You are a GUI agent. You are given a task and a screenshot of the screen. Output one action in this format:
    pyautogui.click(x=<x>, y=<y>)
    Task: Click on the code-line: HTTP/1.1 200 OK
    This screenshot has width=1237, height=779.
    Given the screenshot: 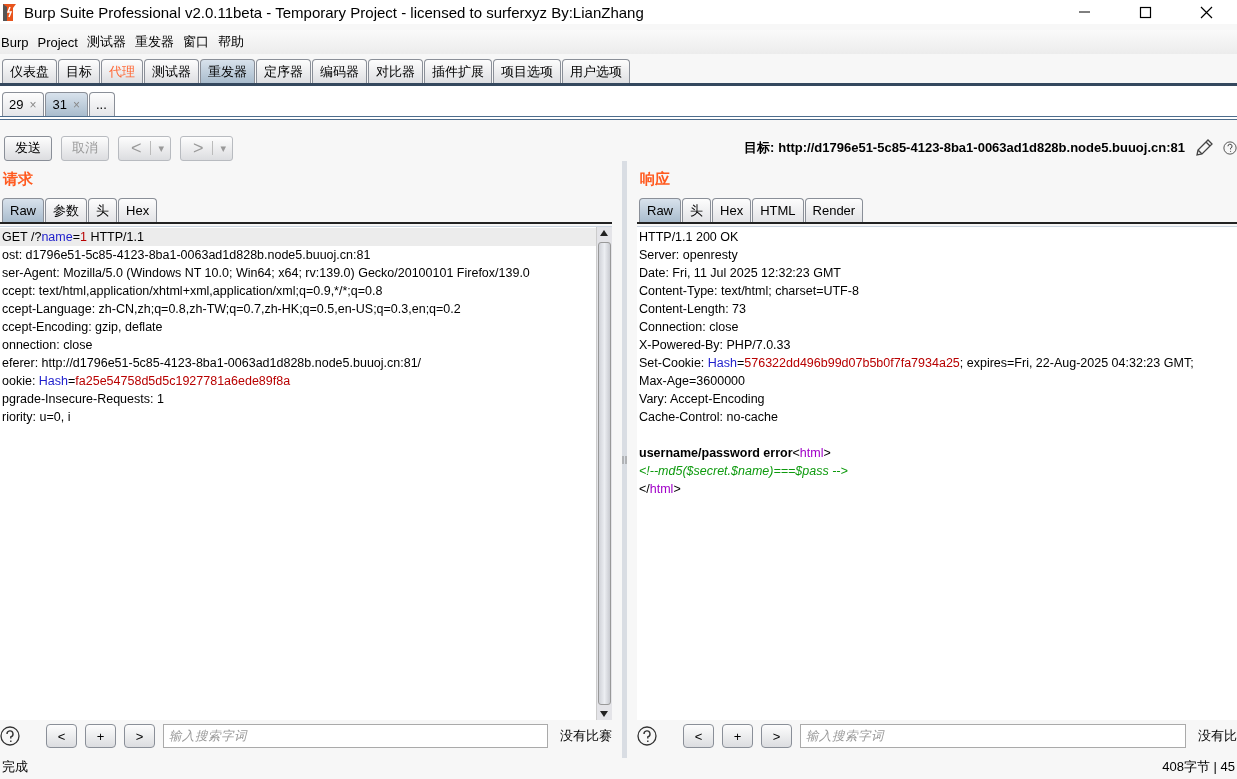 What is the action you would take?
    pyautogui.click(x=689, y=237)
    